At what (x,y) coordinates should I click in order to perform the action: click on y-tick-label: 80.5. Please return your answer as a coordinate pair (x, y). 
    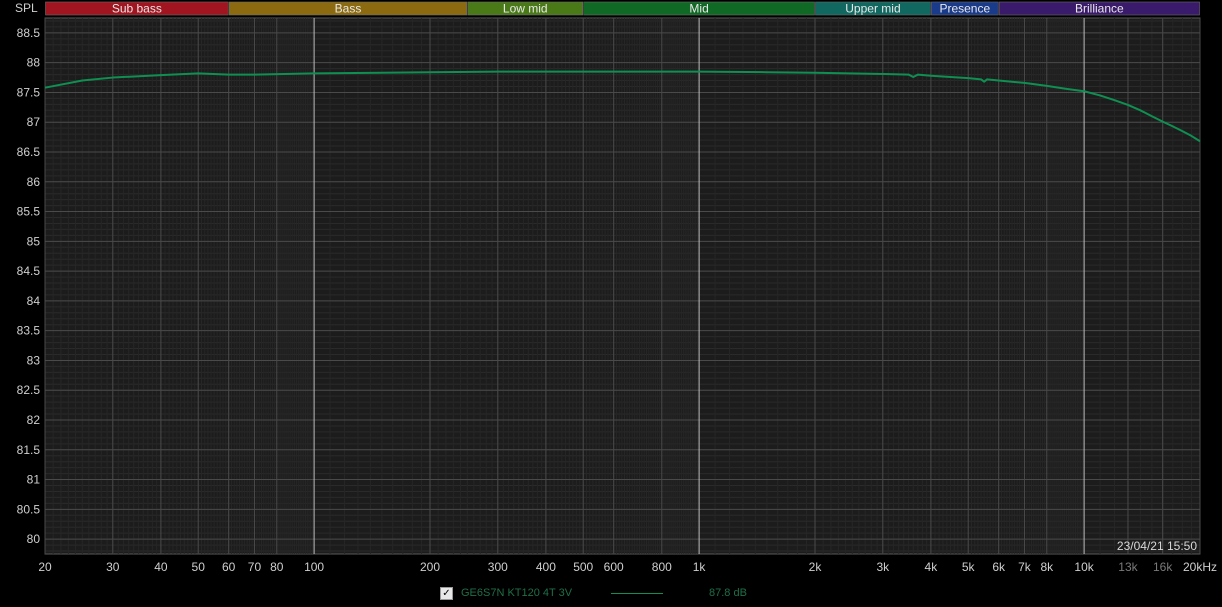
    Looking at the image, I should click on (29, 509).